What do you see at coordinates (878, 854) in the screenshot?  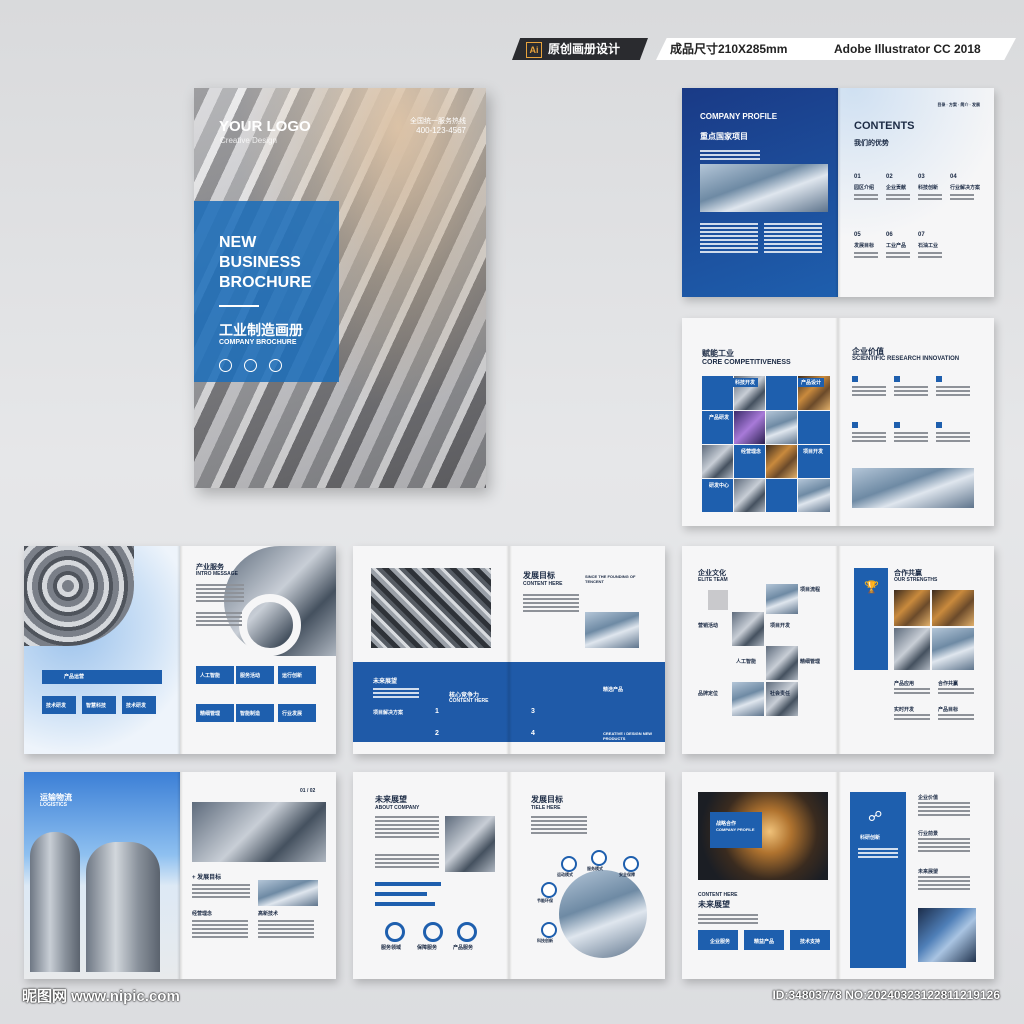 I see `research-text` at bounding box center [878, 854].